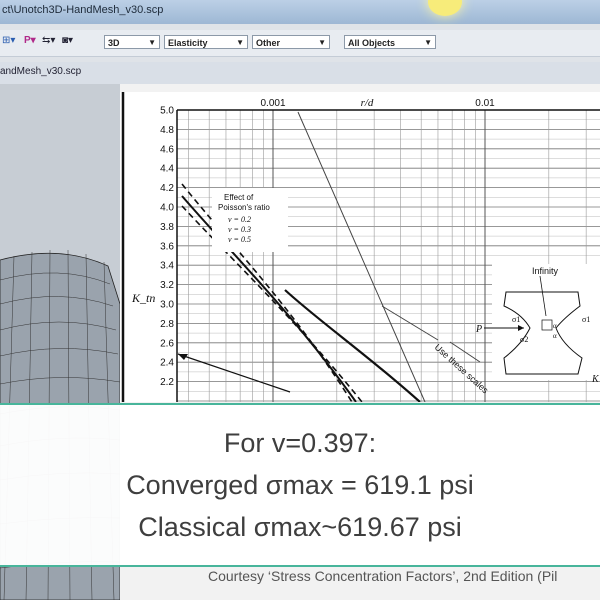 The width and height of the screenshot is (600, 600). I want to click on caption-poisson-ratio: For v=0.397:, so click(300, 443).